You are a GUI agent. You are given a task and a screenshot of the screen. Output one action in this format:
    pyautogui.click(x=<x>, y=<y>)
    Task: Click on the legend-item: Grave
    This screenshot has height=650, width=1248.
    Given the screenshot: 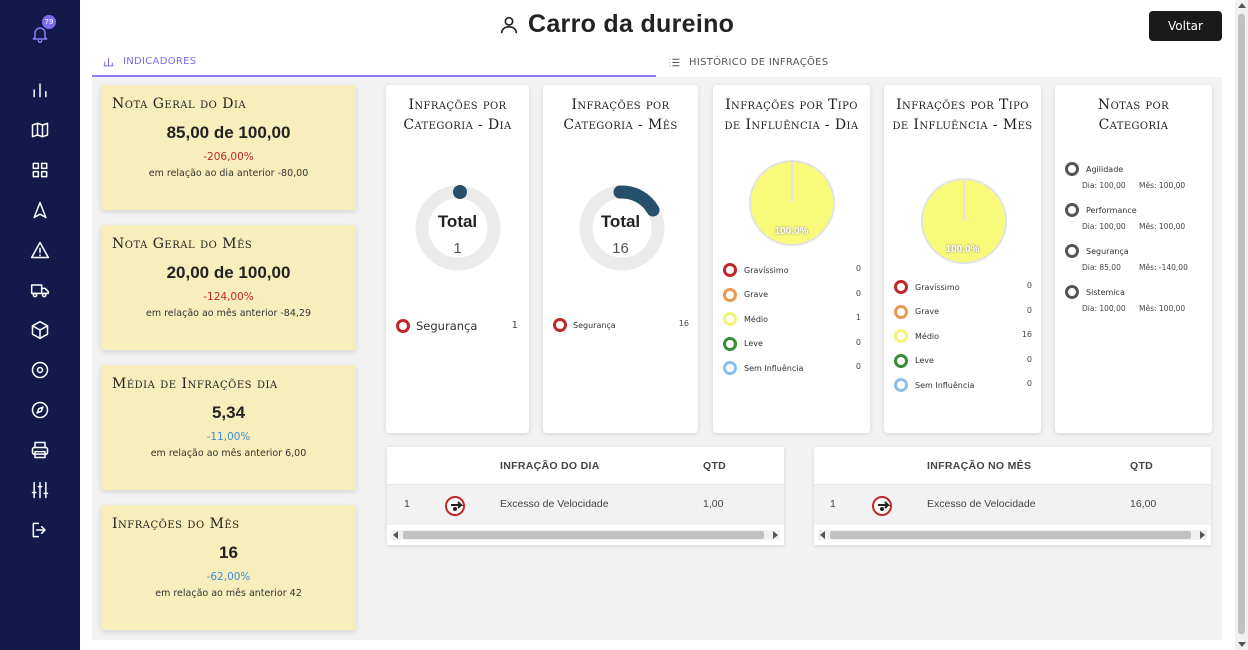 What is the action you would take?
    pyautogui.click(x=916, y=311)
    